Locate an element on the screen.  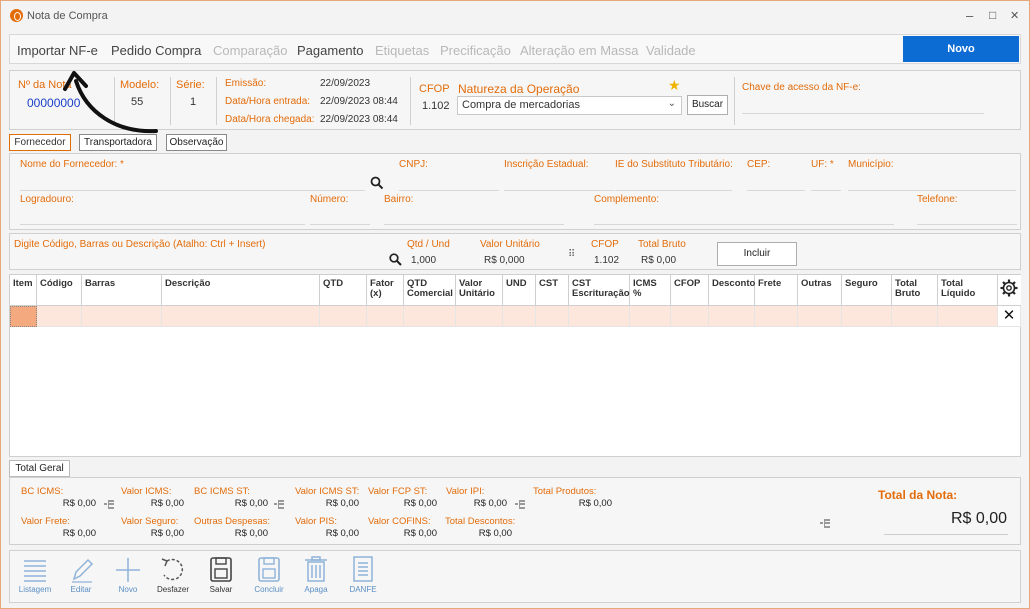
concluir-button: Concluir is located at coordinates (269, 578).